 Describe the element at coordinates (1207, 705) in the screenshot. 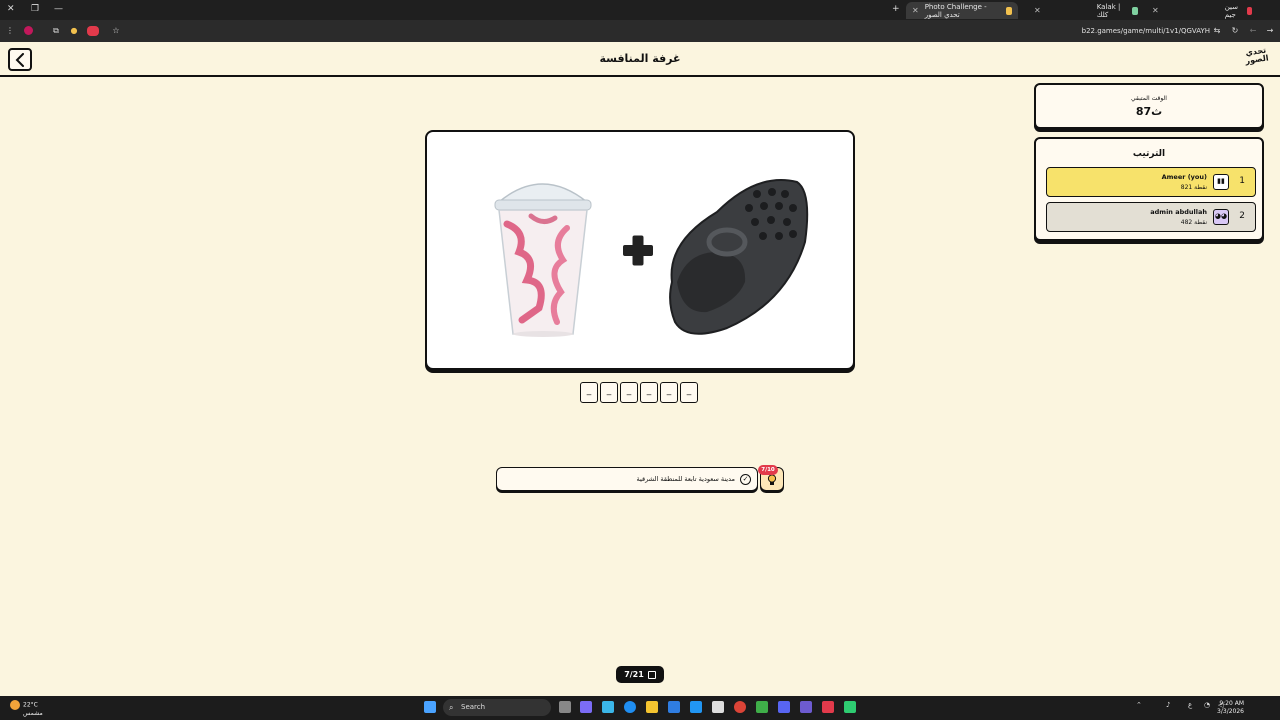

I see `wifi-icon: ◔` at that location.